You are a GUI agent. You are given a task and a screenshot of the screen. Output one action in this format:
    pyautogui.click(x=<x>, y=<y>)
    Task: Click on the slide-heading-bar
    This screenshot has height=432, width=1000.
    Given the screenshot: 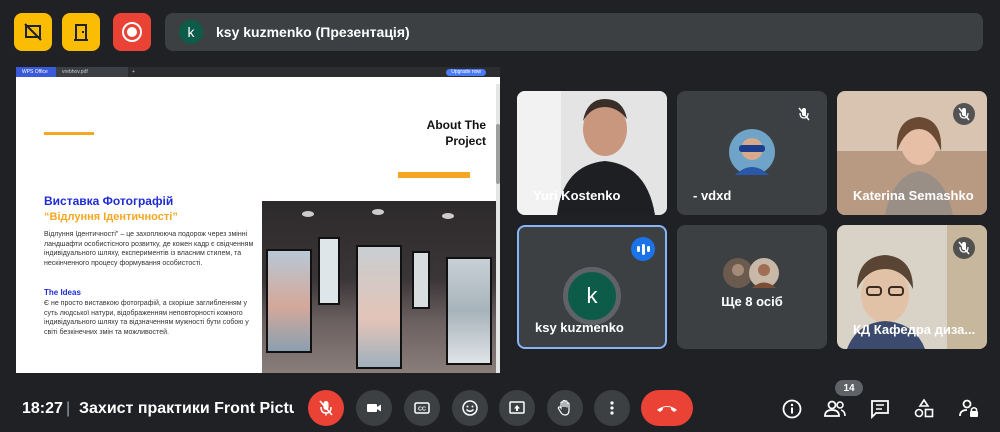 What is the action you would take?
    pyautogui.click(x=434, y=175)
    